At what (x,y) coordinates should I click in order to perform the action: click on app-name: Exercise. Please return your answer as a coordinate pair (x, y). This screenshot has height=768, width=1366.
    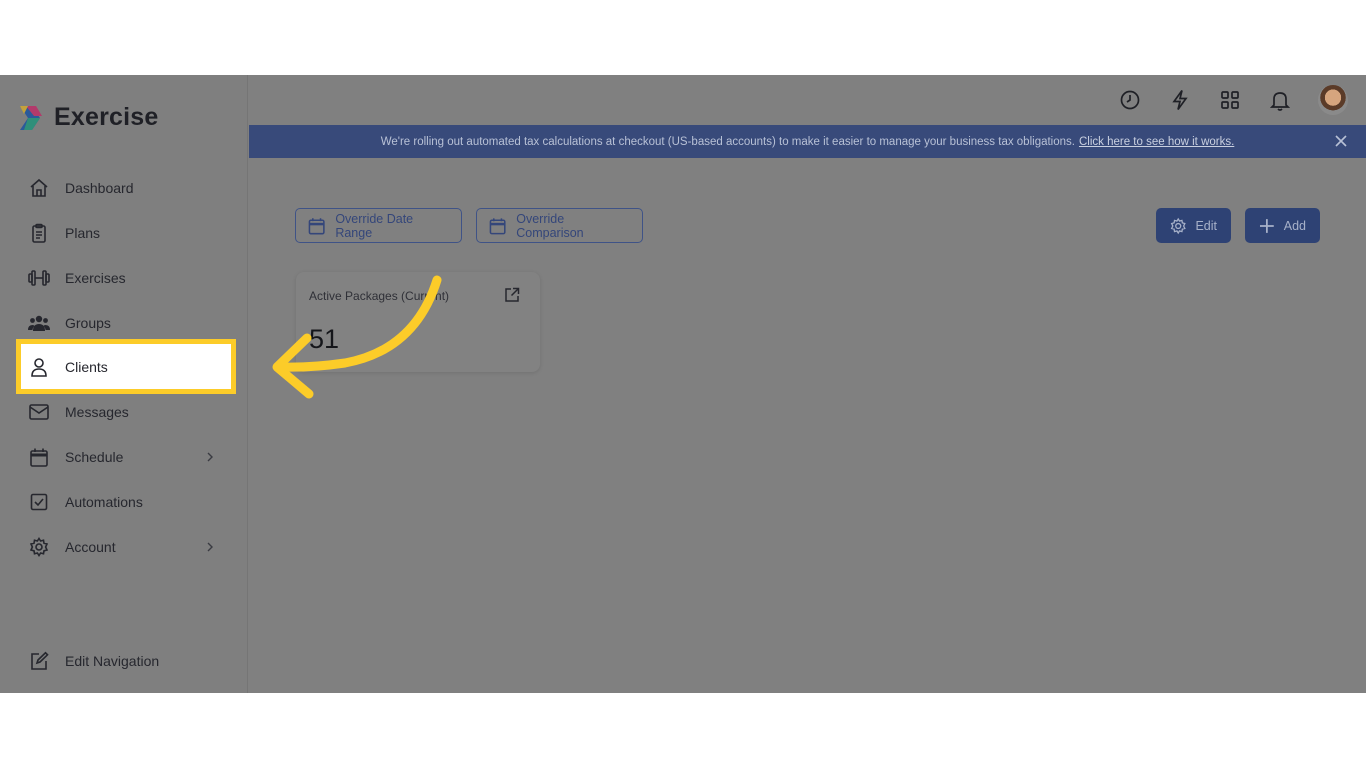
    Looking at the image, I should click on (106, 117).